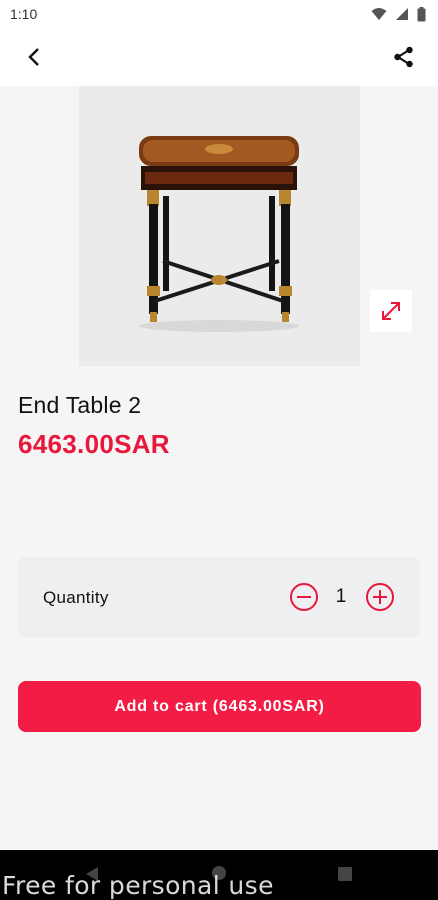 The image size is (438, 900). Describe the element at coordinates (219, 234) in the screenshot. I see `end-table-illustration` at that location.